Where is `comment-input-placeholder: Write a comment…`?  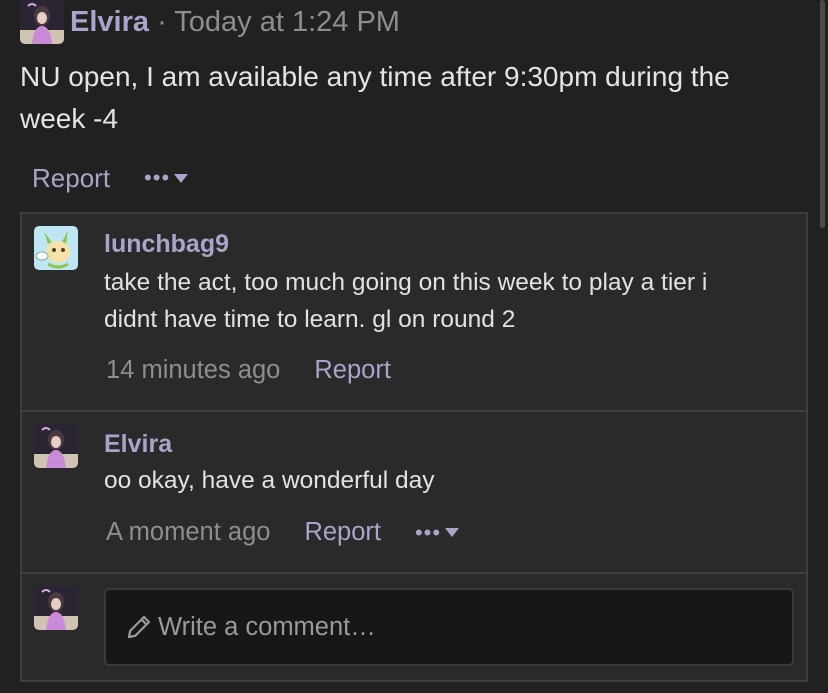 comment-input-placeholder: Write a comment… is located at coordinates (267, 626).